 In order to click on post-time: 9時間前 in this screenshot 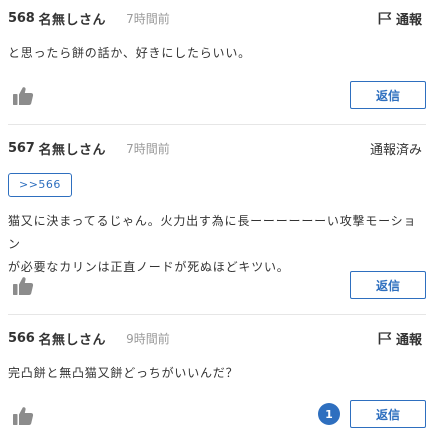, I will do `click(148, 338)`.